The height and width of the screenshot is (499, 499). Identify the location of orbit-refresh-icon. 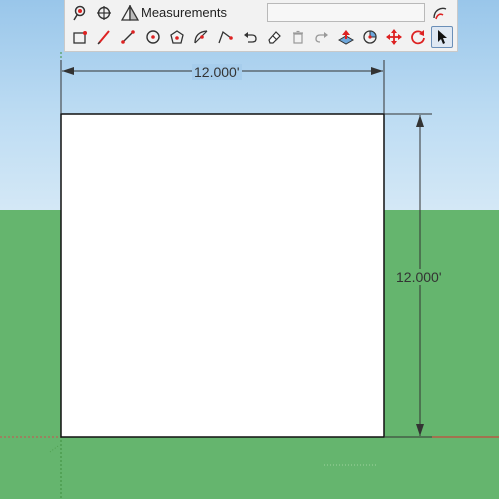
(418, 37).